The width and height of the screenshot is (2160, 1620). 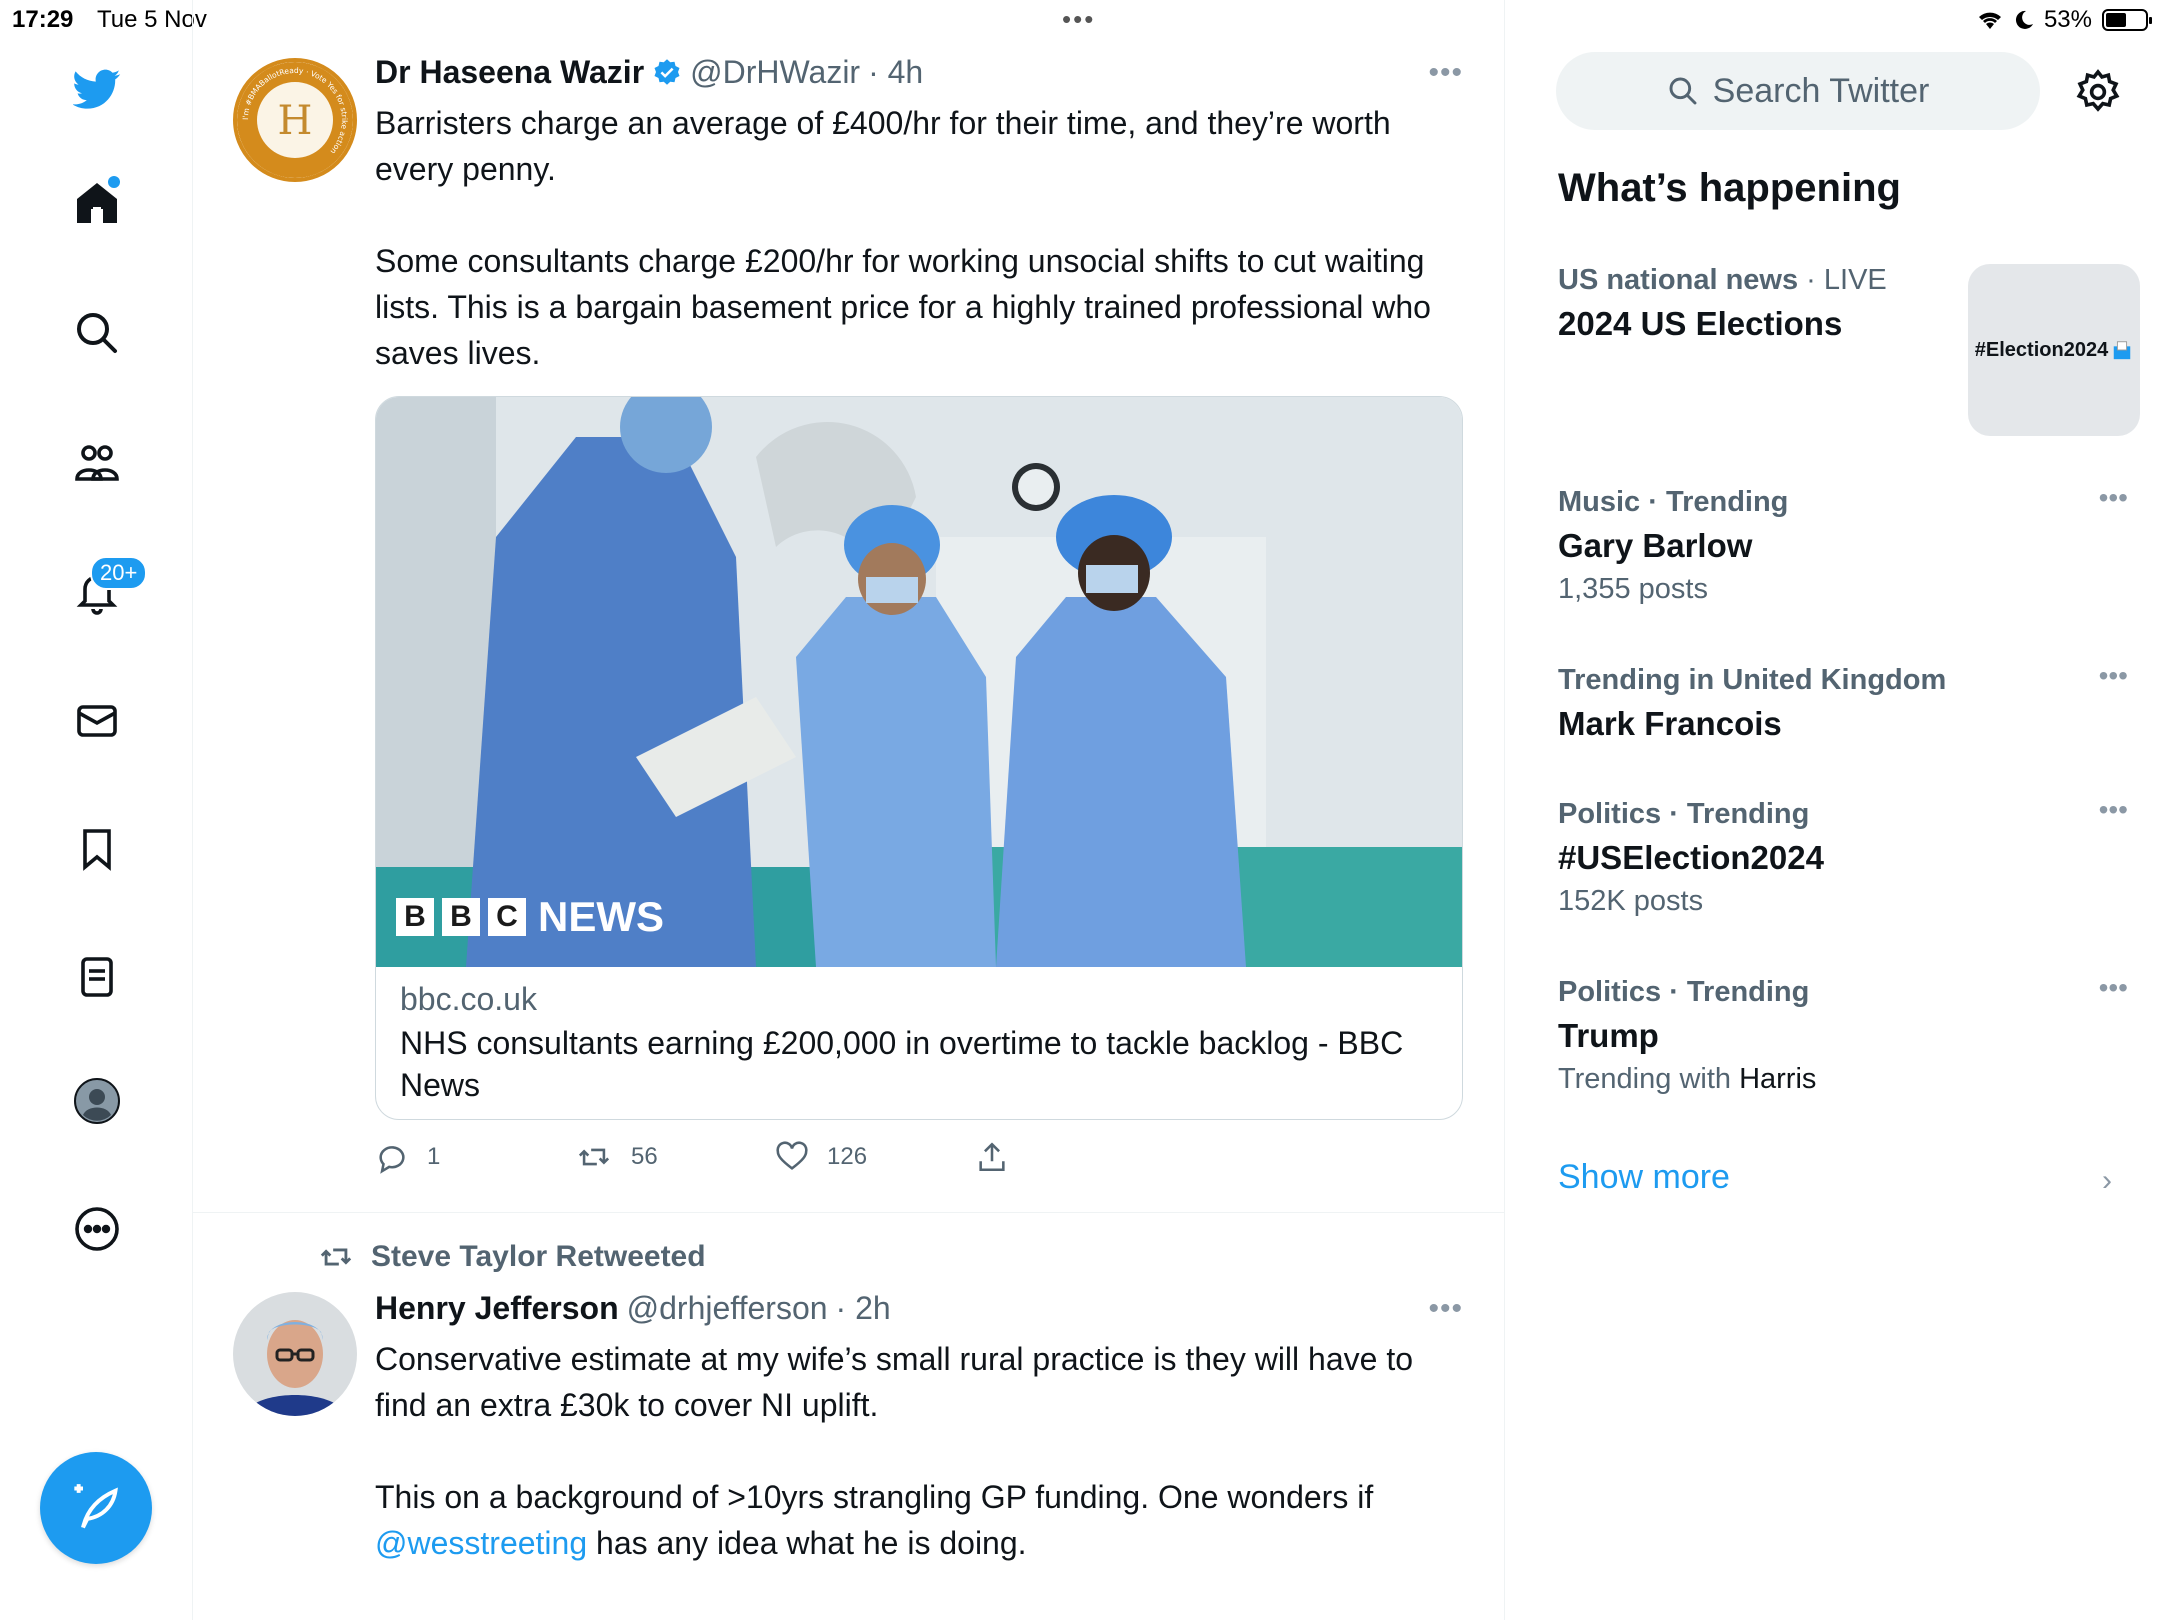 What do you see at coordinates (1673, 502) in the screenshot?
I see `trend-context: Music · Trending` at bounding box center [1673, 502].